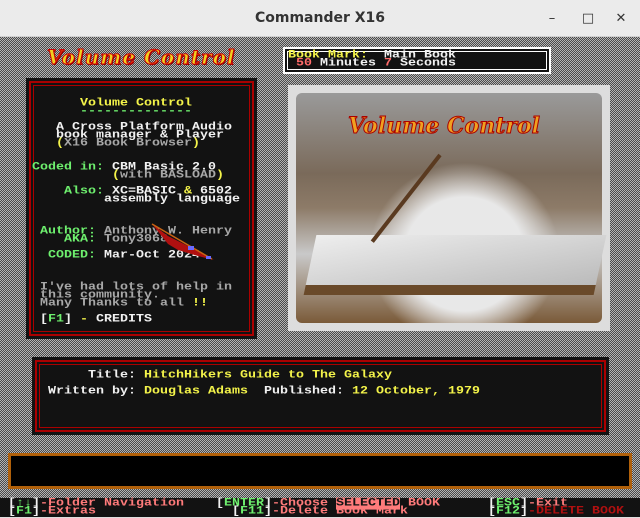  Describe the element at coordinates (124, 303) in the screenshot. I see `thanks-text: Many Thanks to all !!` at that location.